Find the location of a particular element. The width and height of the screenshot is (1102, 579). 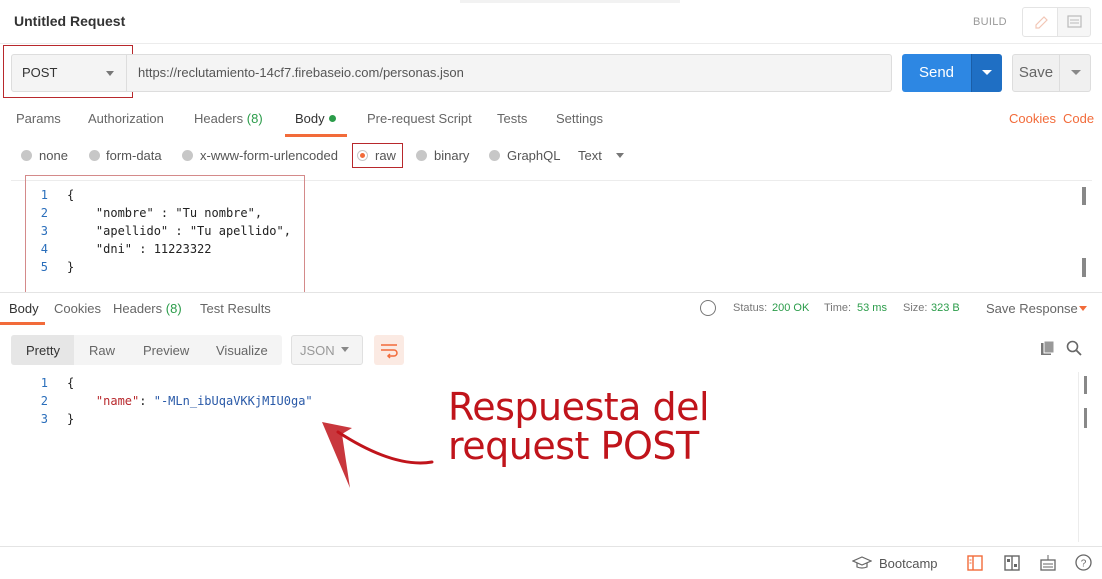

response-tab-cookies: Cookies is located at coordinates (77, 308).